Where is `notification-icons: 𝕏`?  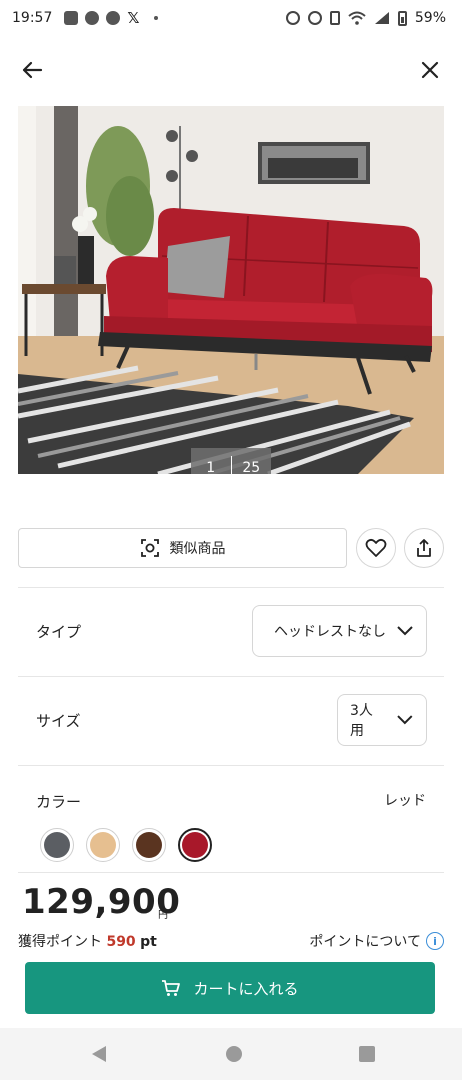 notification-icons: 𝕏 is located at coordinates (111, 18).